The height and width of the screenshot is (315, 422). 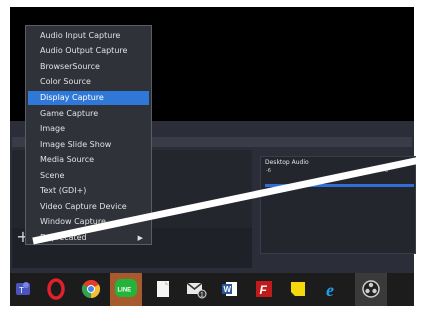 I want to click on svg-text: F, so click(x=264, y=290).